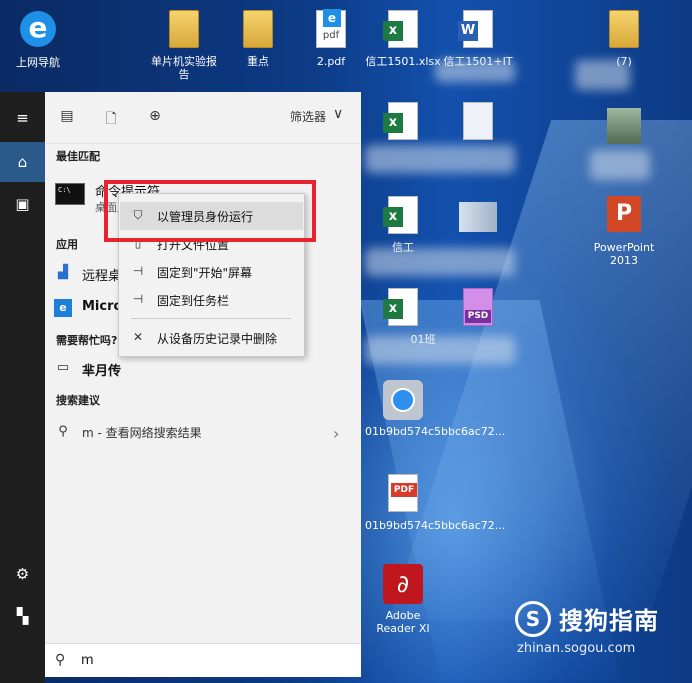  What do you see at coordinates (87, 340) in the screenshot?
I see `help-header: 需要帮忙吗?` at bounding box center [87, 340].